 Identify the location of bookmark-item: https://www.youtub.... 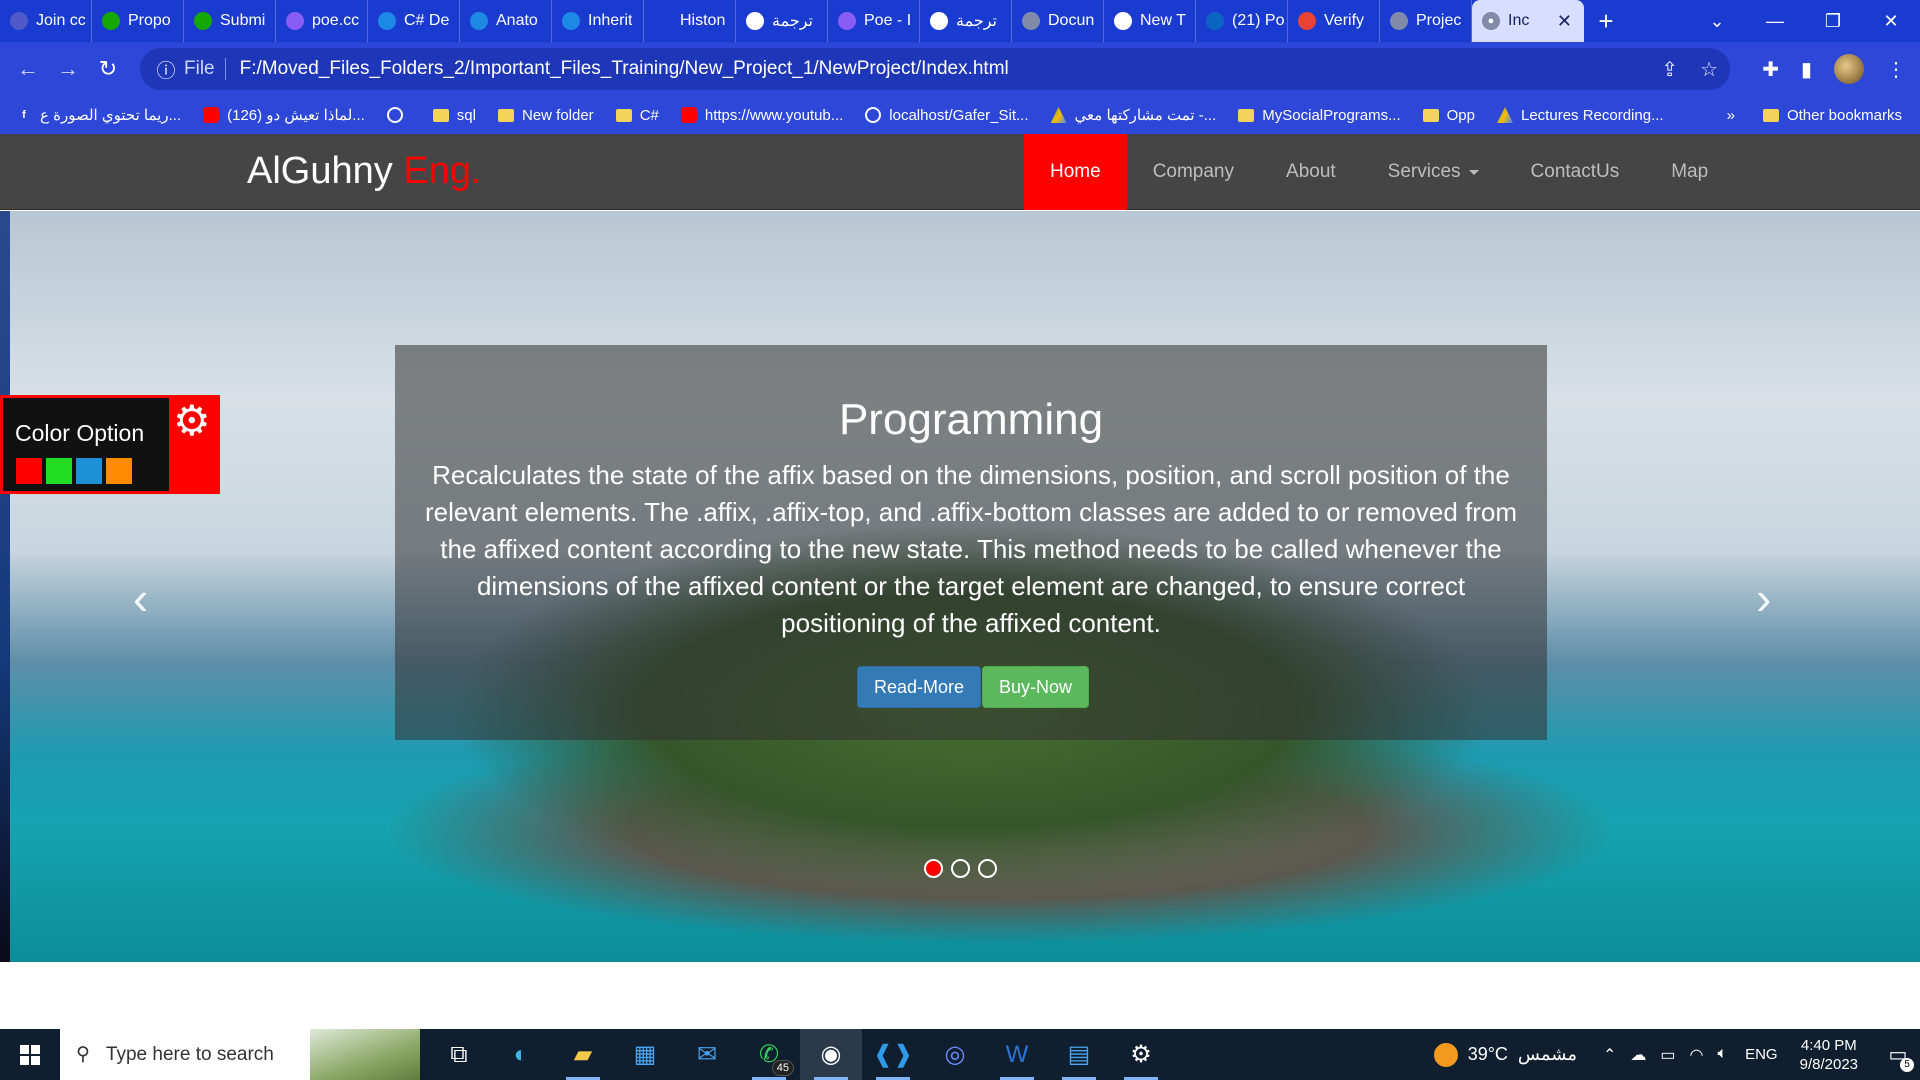
(761, 115).